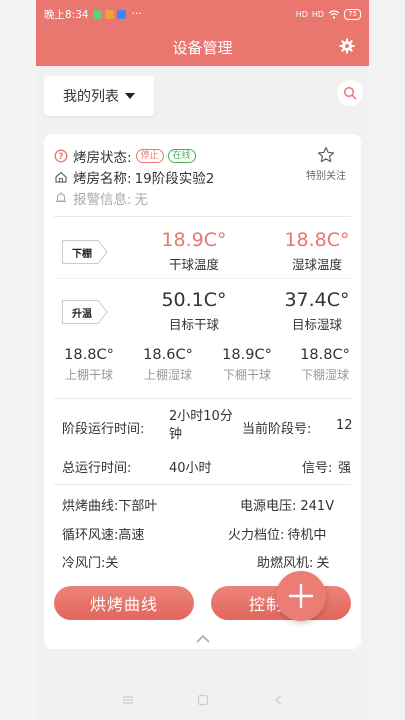  I want to click on wet-bulb-value: 18.8C°, so click(317, 240).